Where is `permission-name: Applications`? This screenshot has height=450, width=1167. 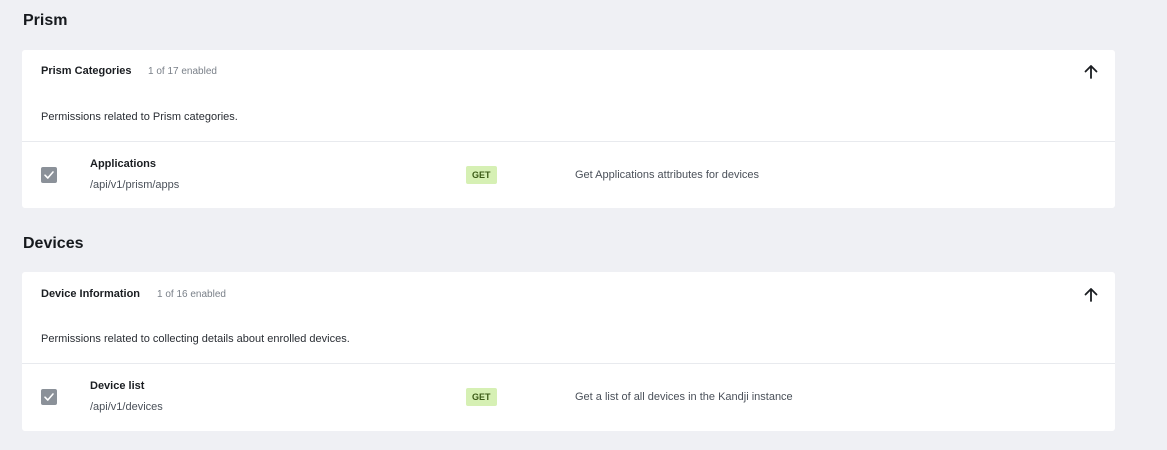
permission-name: Applications is located at coordinates (123, 164).